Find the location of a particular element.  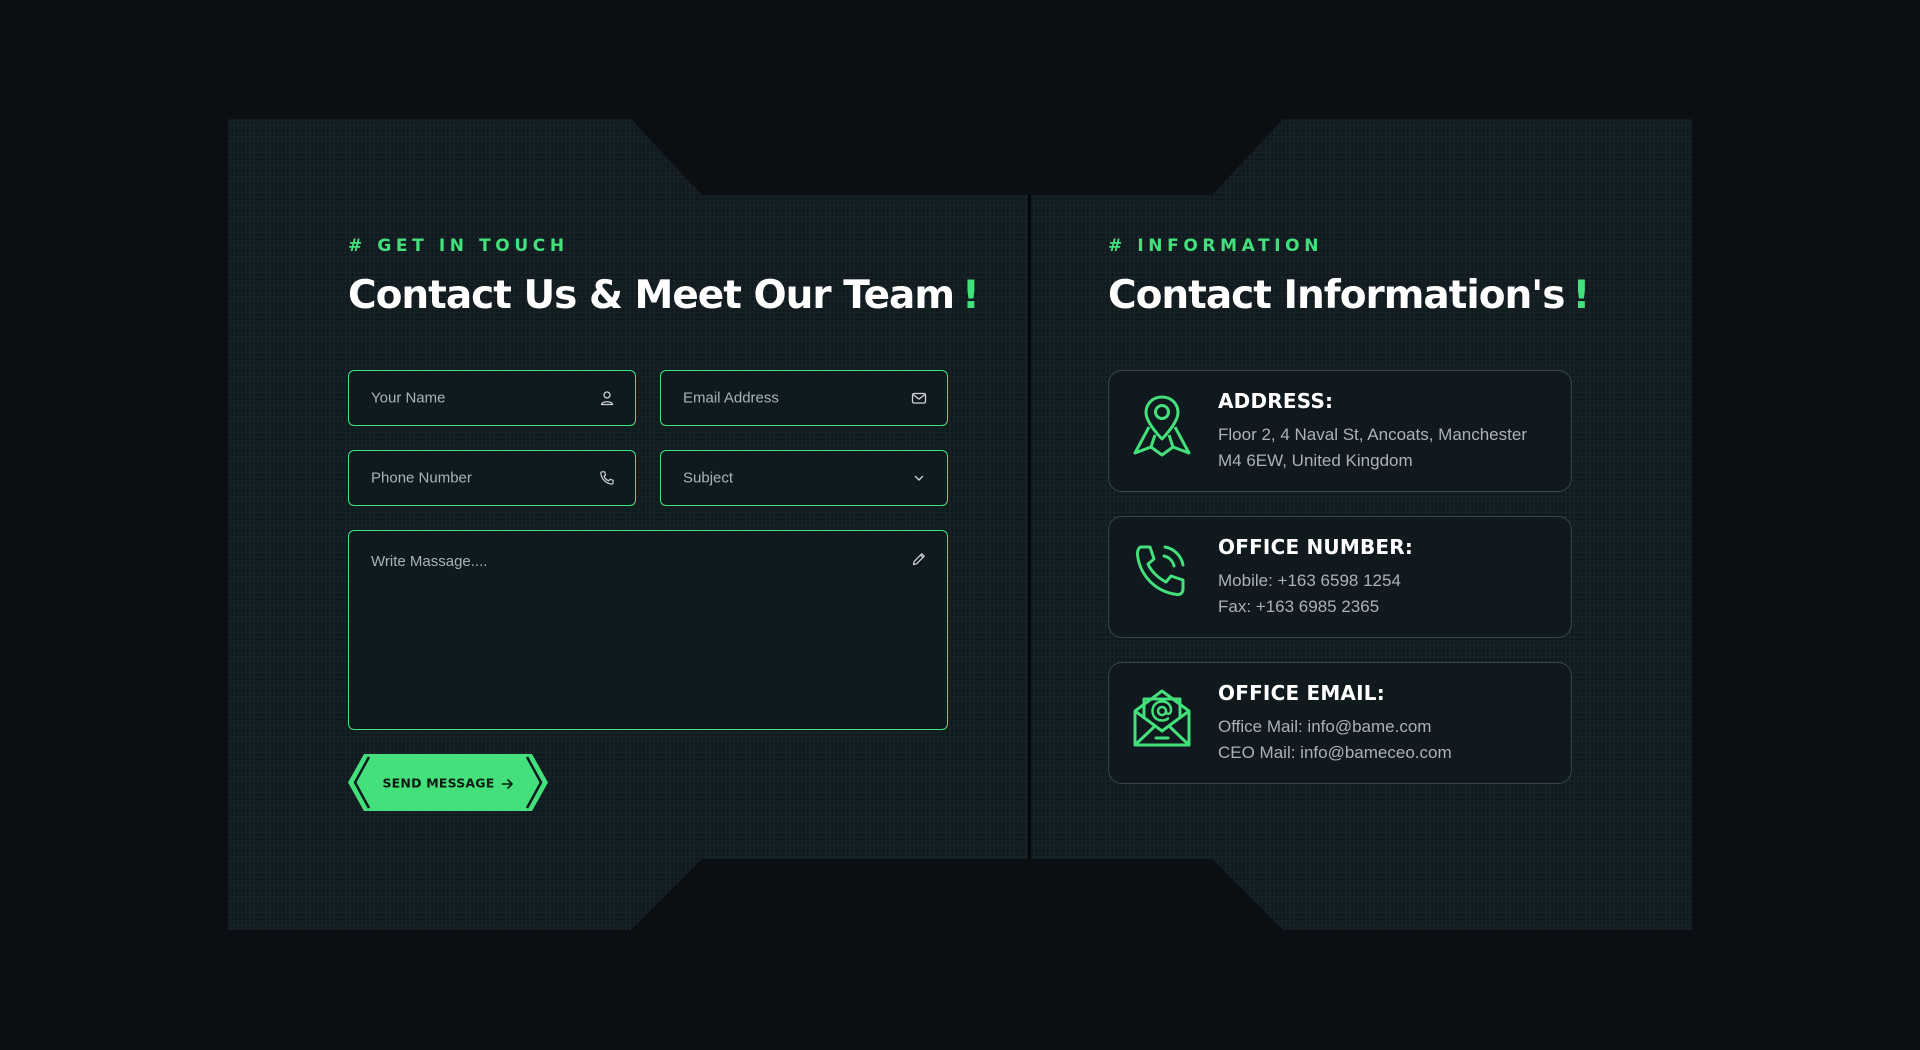

phone-field: Phone Number is located at coordinates (492, 478).